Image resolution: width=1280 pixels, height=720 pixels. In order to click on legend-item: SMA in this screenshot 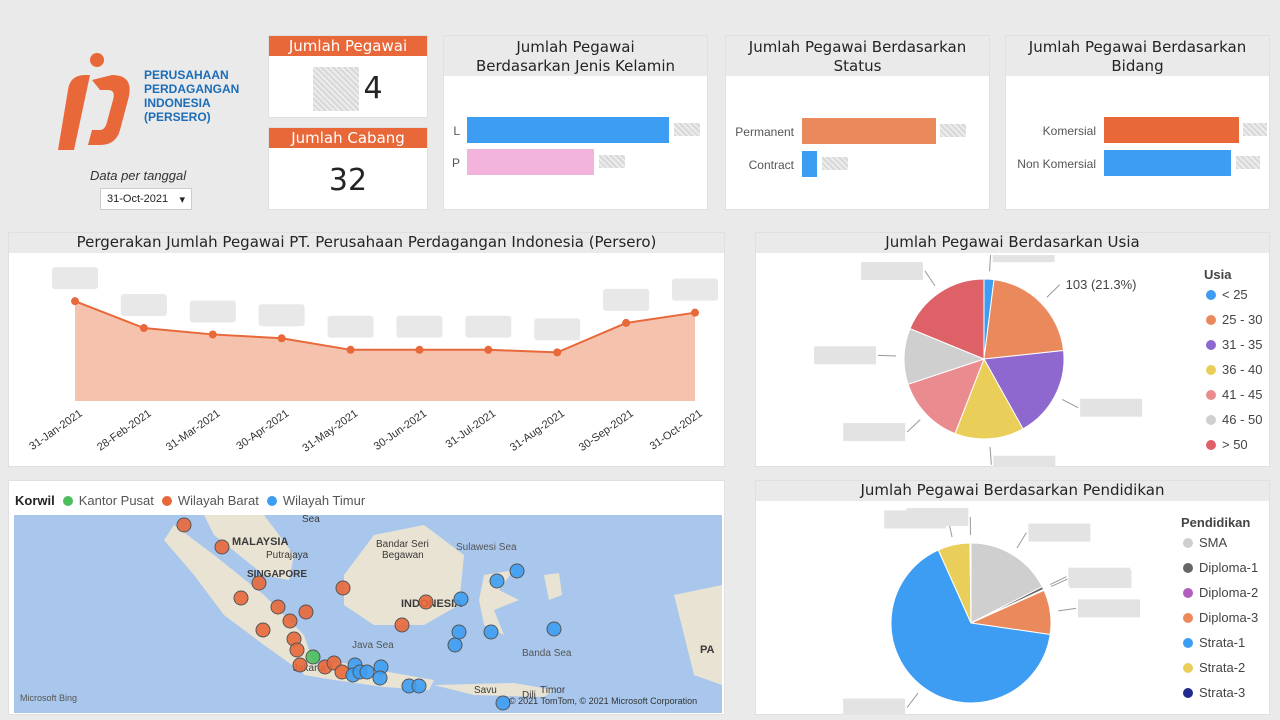, I will do `click(1205, 542)`.